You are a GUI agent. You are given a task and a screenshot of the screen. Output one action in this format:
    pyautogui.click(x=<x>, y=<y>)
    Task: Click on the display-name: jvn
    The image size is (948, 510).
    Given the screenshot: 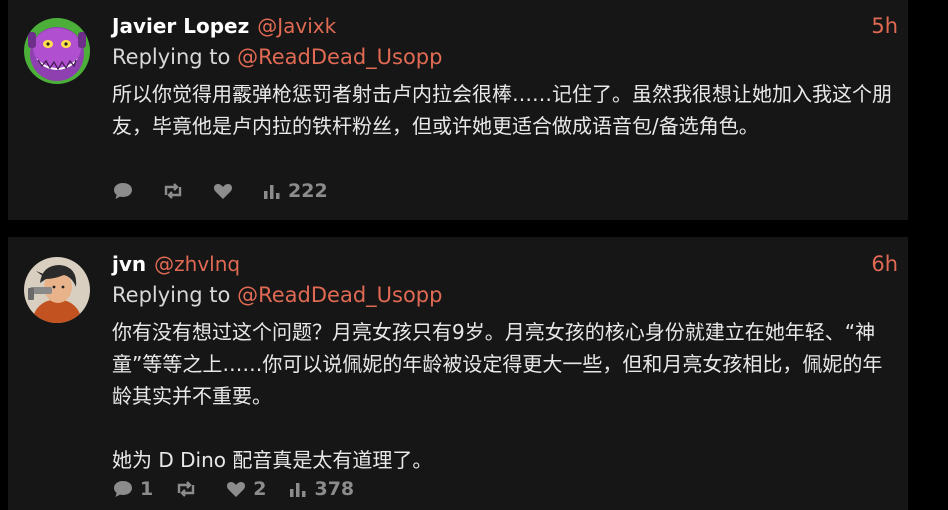 What is the action you would take?
    pyautogui.click(x=129, y=264)
    